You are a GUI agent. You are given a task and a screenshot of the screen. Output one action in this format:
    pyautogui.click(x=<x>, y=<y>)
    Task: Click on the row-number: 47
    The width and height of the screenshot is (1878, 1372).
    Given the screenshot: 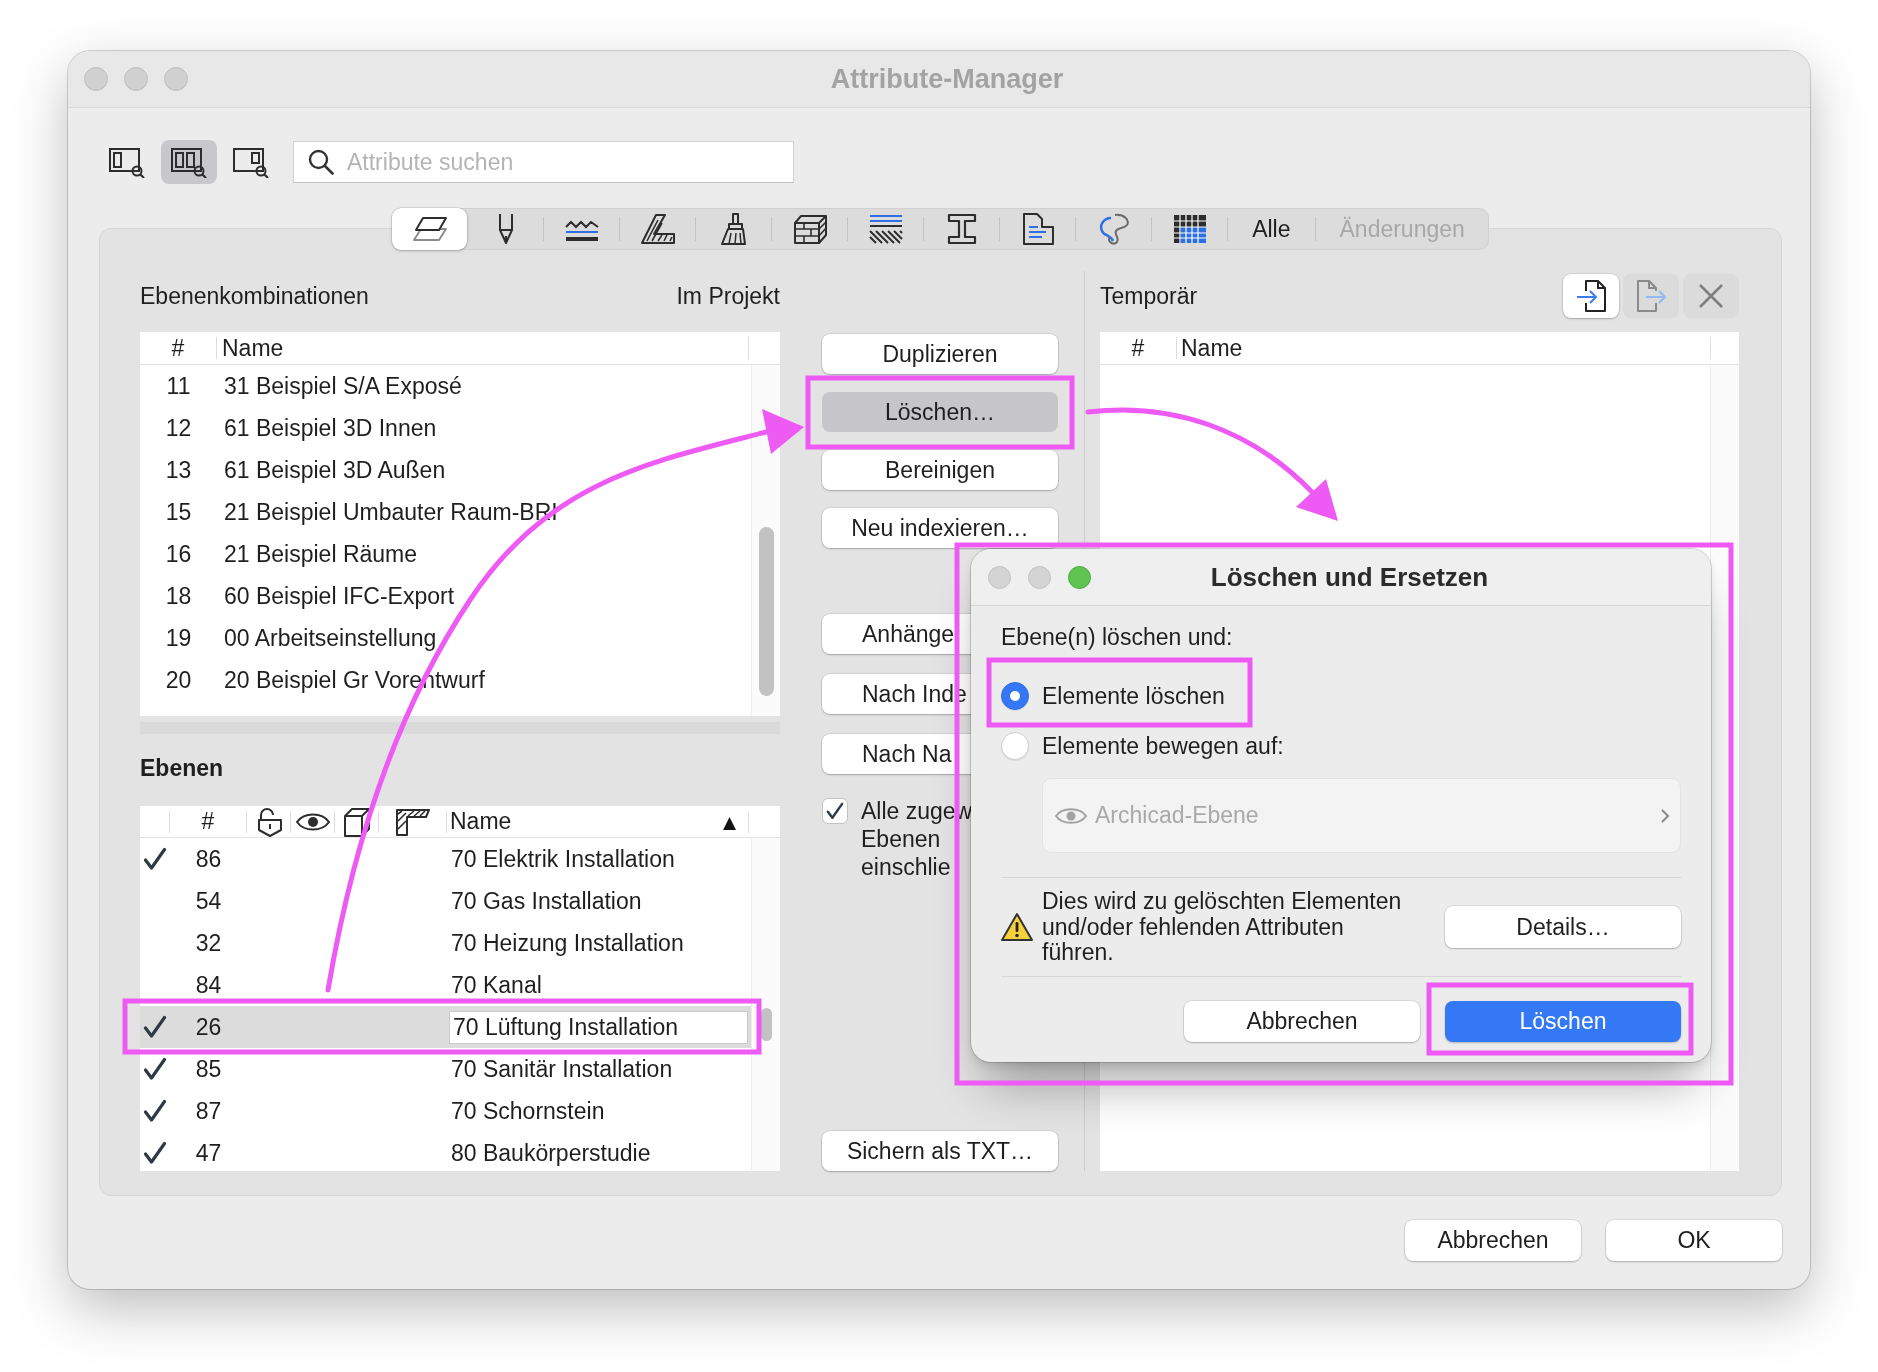 What is the action you would take?
    pyautogui.click(x=208, y=1153)
    